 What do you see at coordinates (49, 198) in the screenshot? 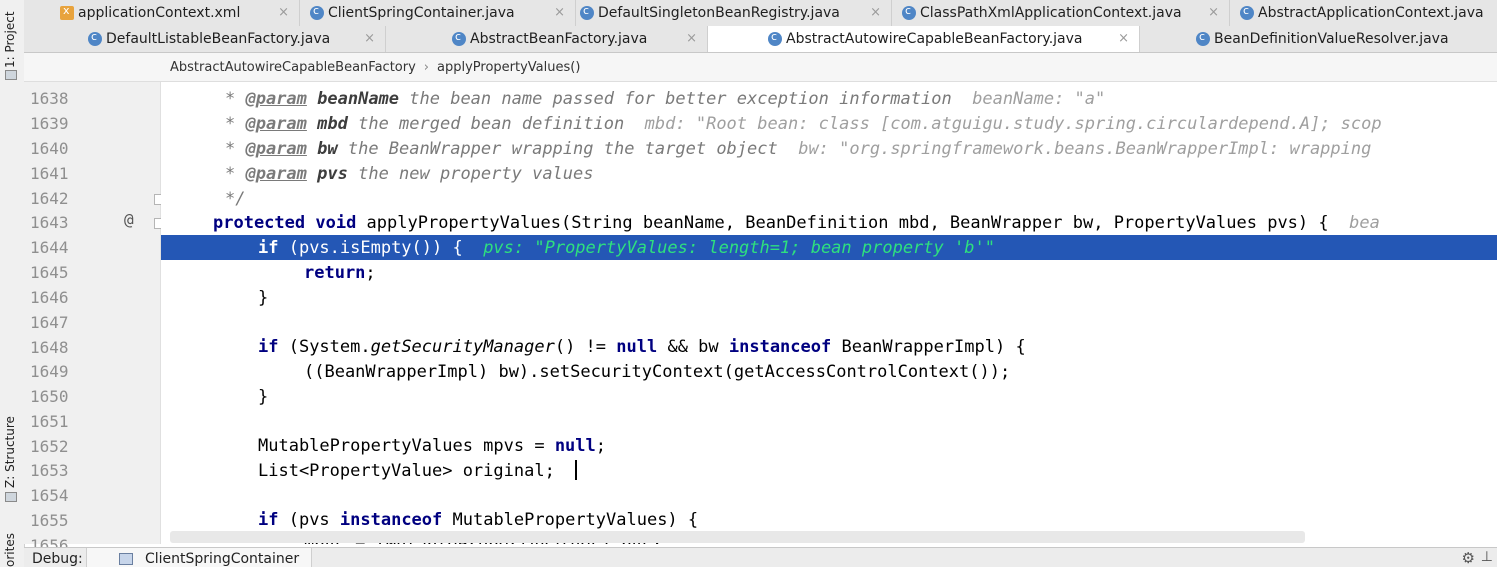
I see `line-number: 1642` at bounding box center [49, 198].